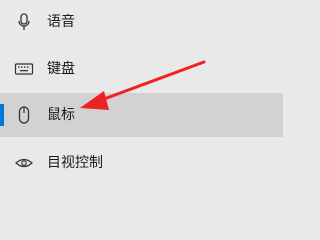 This screenshot has width=320, height=240. What do you see at coordinates (61, 69) in the screenshot?
I see `nav-item-label: 键盘` at bounding box center [61, 69].